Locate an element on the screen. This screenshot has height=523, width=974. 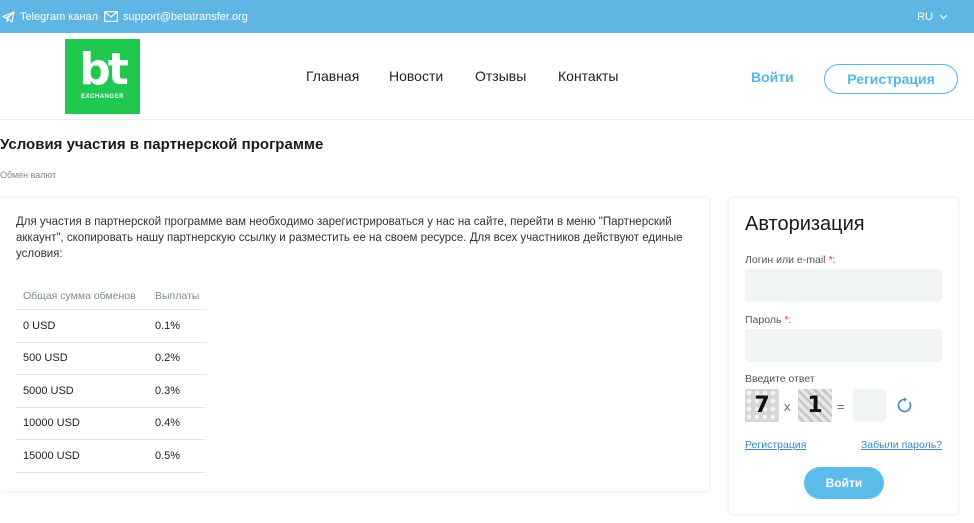
forgot-password-link: Забыли пароль? is located at coordinates (901, 445).